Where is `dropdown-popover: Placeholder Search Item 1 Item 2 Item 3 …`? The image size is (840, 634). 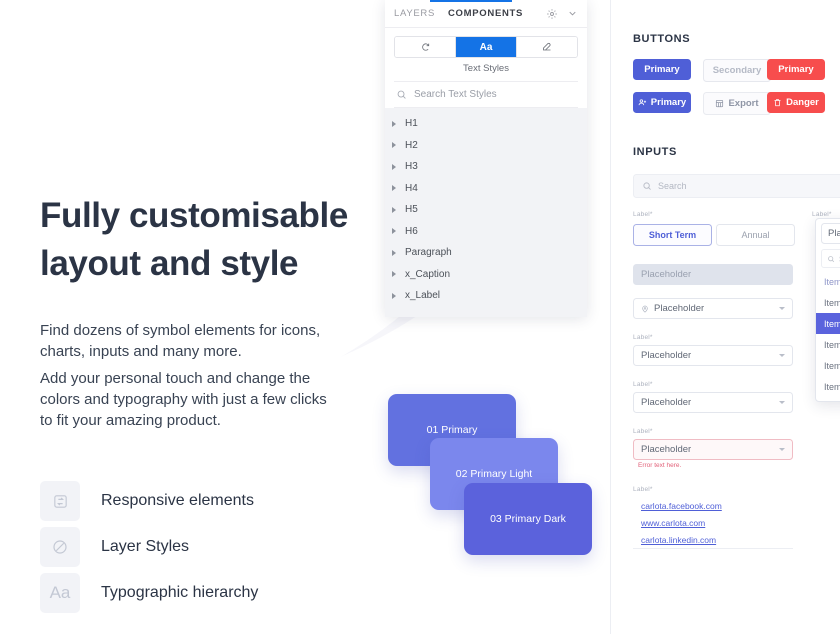
dropdown-popover: Placeholder Search Item 1 Item 2 Item 3 … is located at coordinates (827, 310).